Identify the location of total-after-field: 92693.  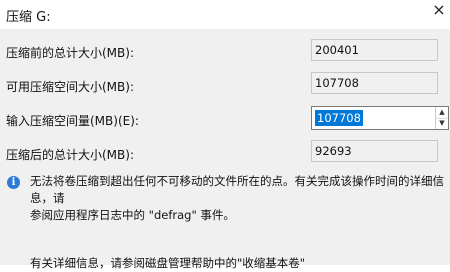
(374, 151).